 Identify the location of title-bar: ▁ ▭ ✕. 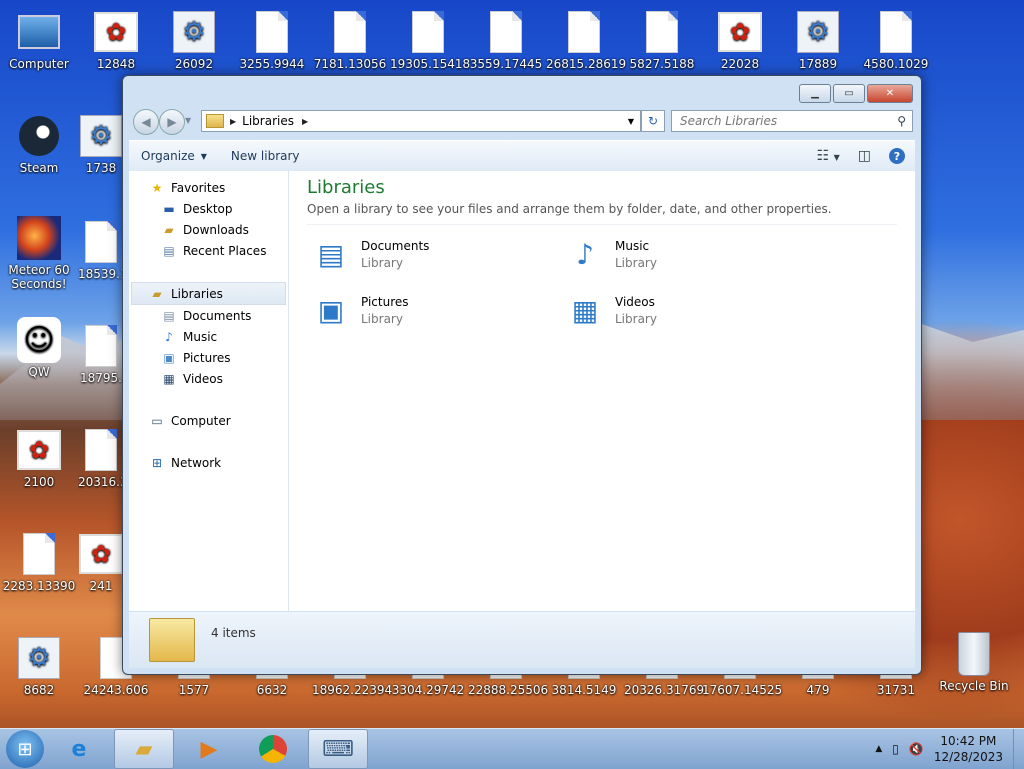
(522, 92).